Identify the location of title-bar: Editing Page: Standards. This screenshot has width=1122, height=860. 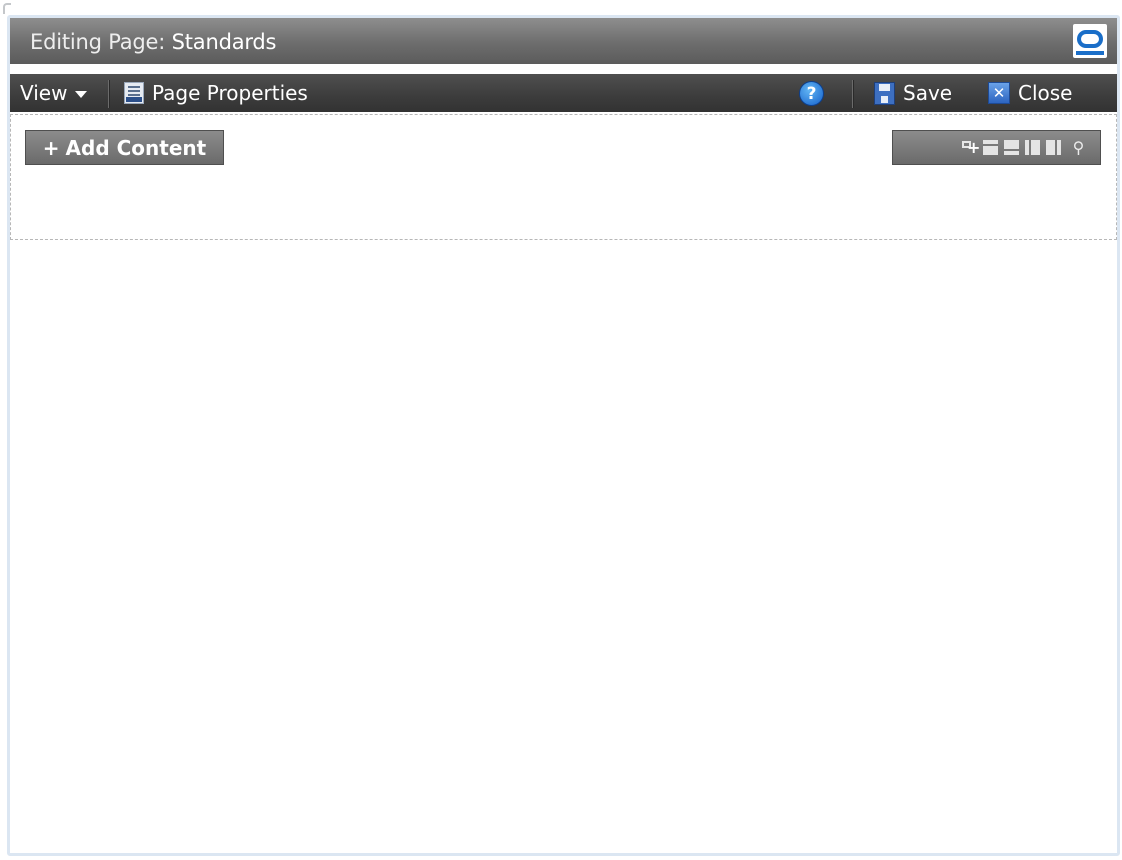
(563, 41).